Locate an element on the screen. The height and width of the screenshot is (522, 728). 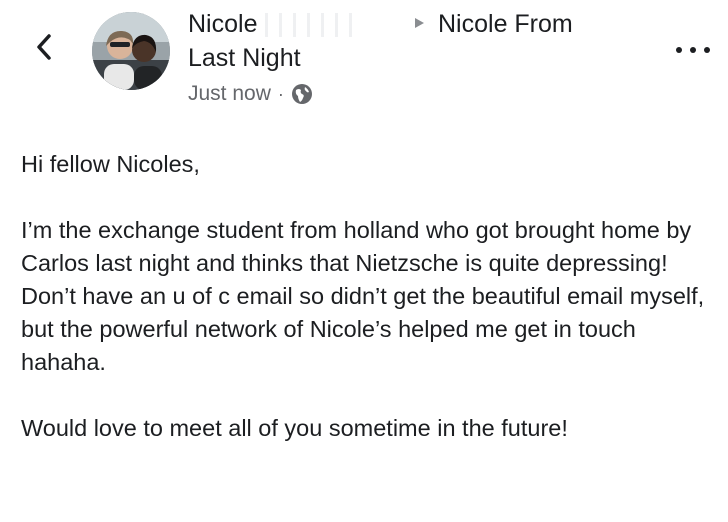
author-first-name: Nicole is located at coordinates (222, 24).